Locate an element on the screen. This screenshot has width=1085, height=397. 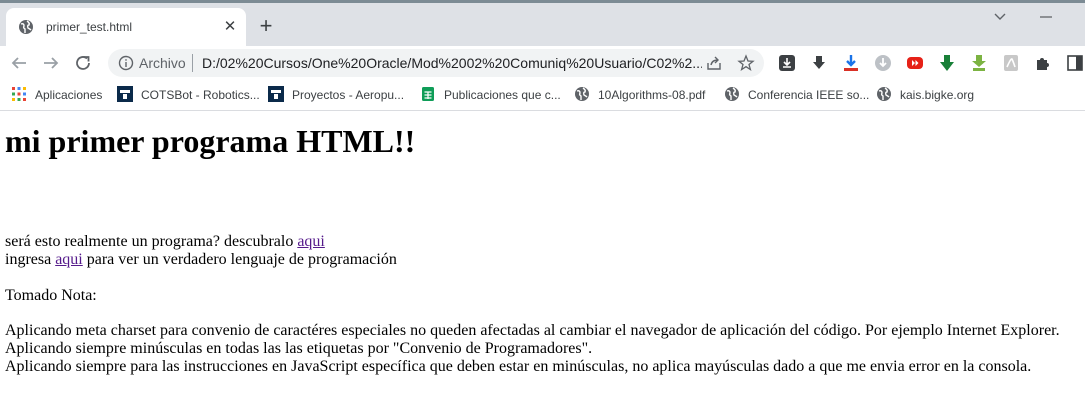
back-arrow-icon is located at coordinates (19, 63).